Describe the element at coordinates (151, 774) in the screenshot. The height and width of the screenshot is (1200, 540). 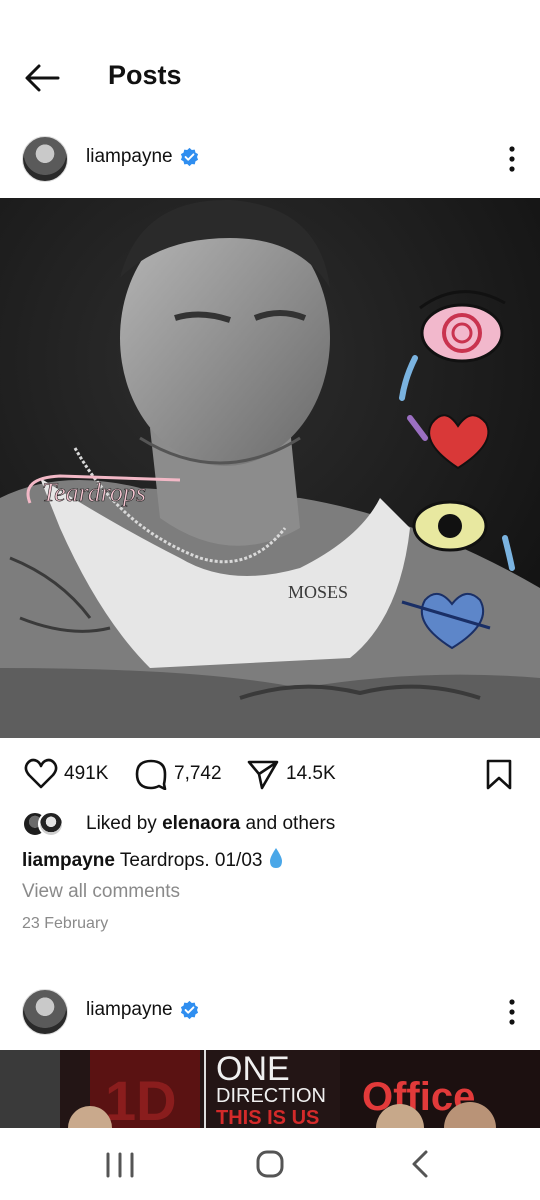
I see `comment-bubble-icon` at that location.